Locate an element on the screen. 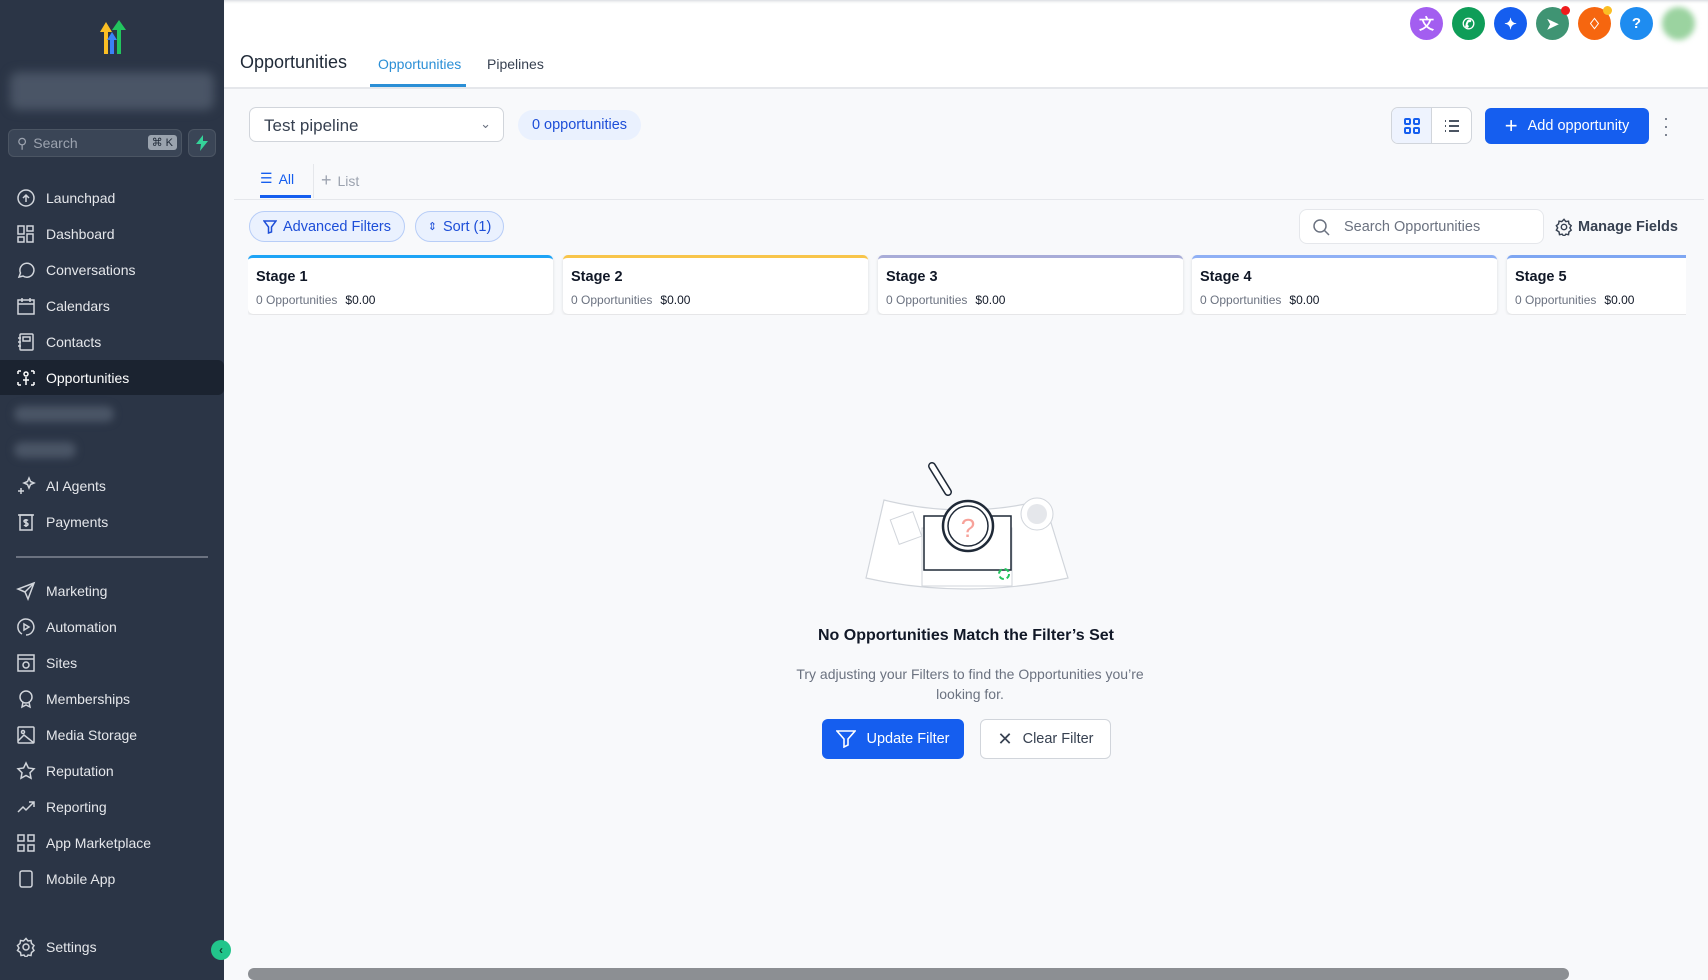 The image size is (1708, 980). sidebar-item-contacts: Contacts is located at coordinates (112, 341).